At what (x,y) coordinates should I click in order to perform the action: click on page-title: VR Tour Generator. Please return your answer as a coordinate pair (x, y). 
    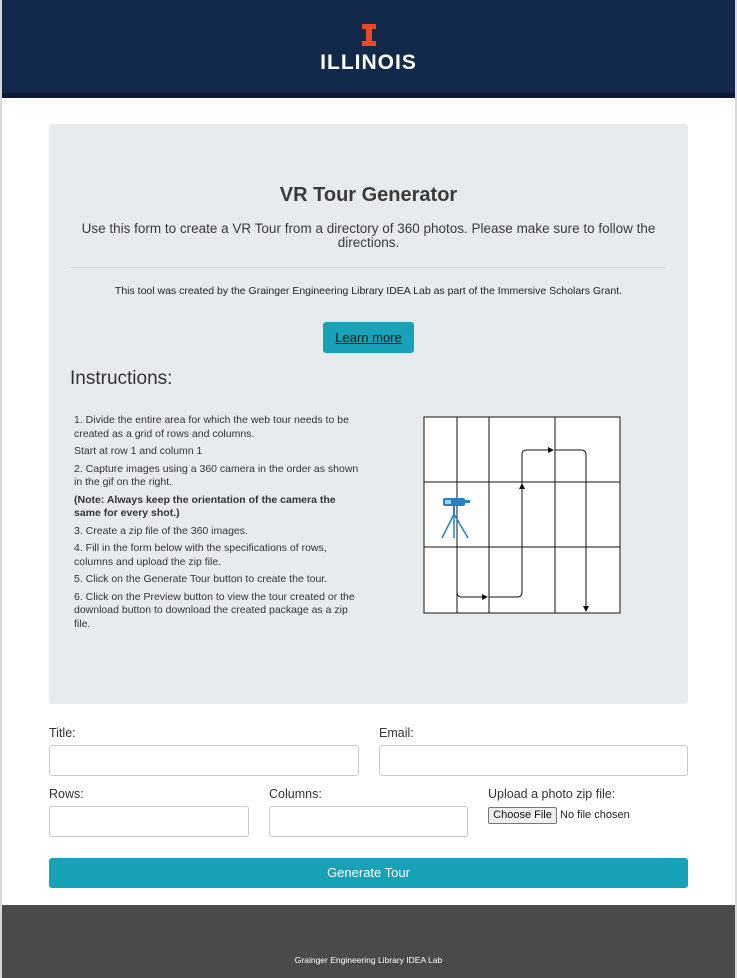
    Looking at the image, I should click on (368, 195).